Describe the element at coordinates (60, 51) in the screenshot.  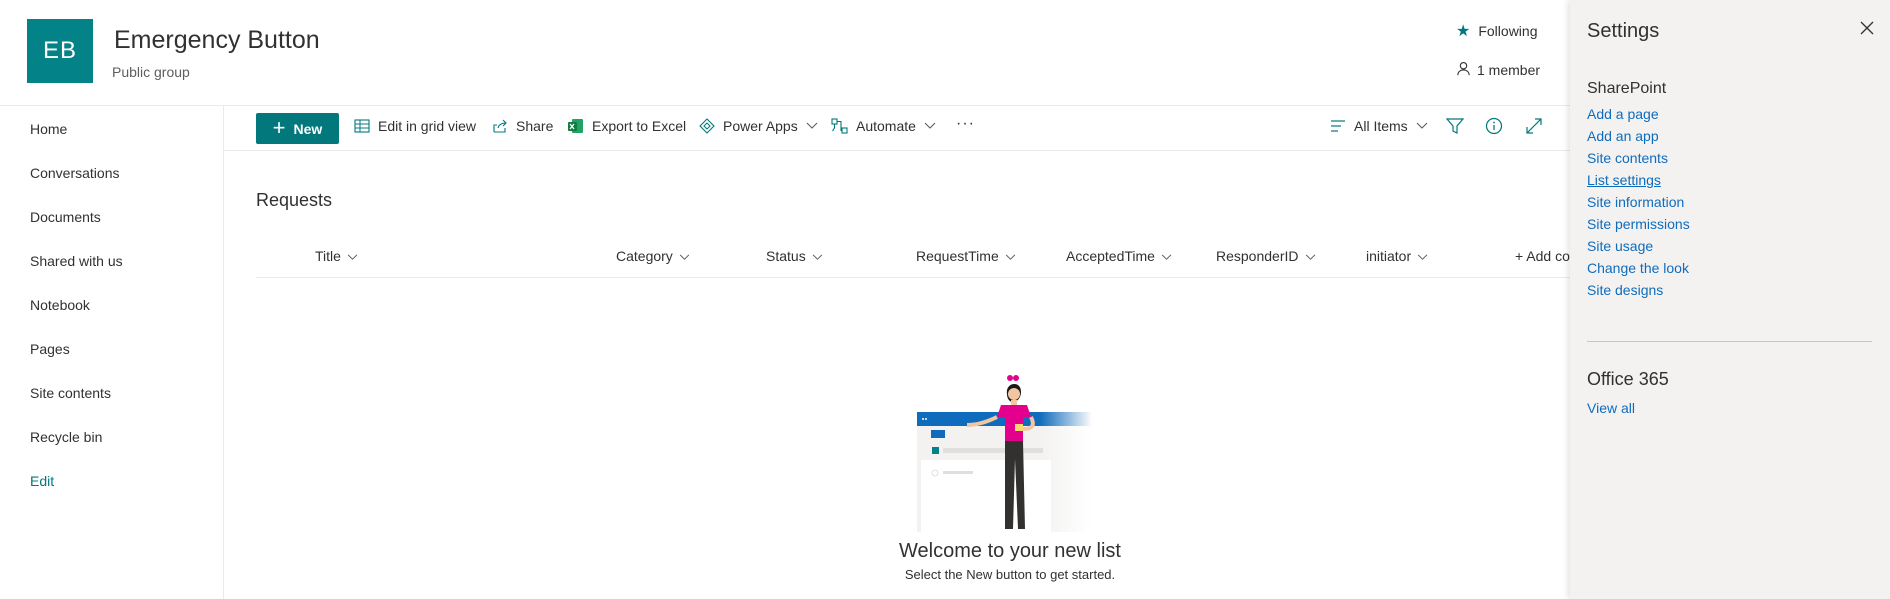
I see `site-logo: EB` at that location.